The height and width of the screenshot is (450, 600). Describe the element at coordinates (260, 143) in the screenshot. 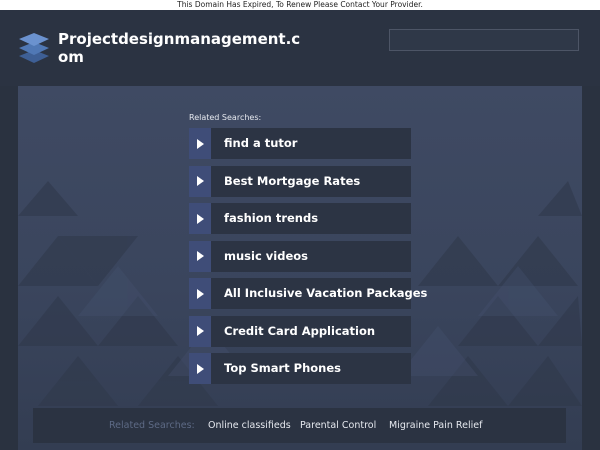

I see `related-link-label: find a tutor` at that location.